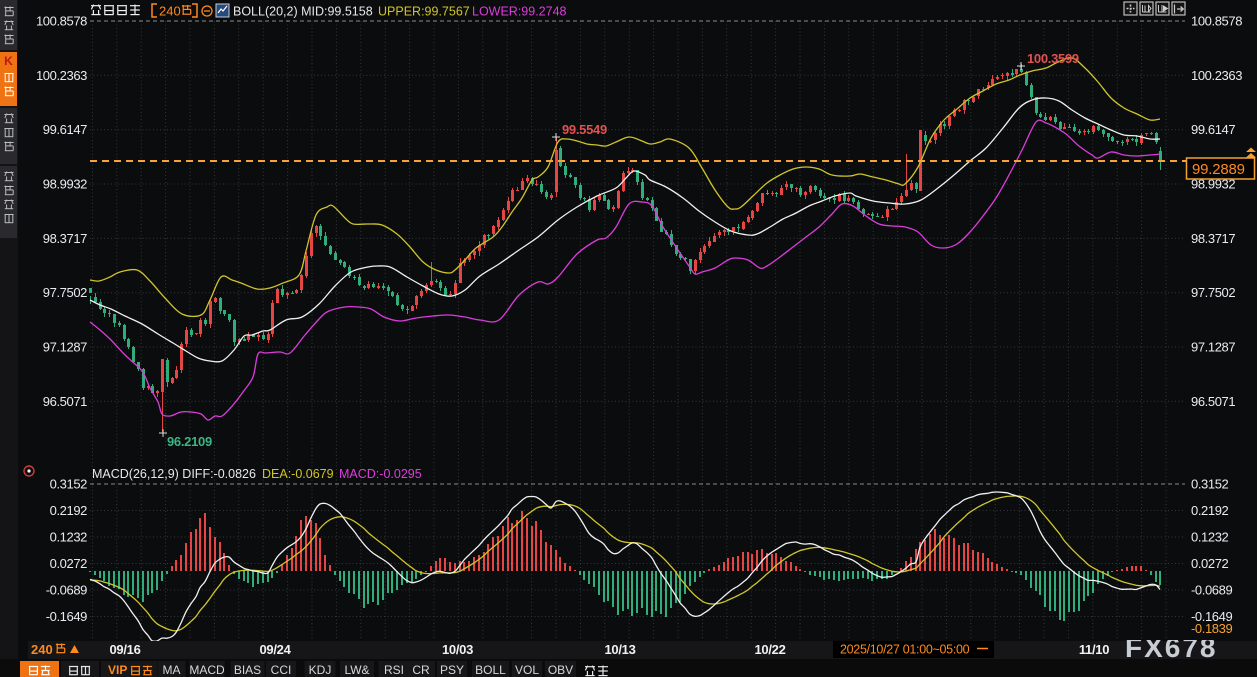  Describe the element at coordinates (560, 670) in the screenshot. I see `svg-text: OBV` at that location.